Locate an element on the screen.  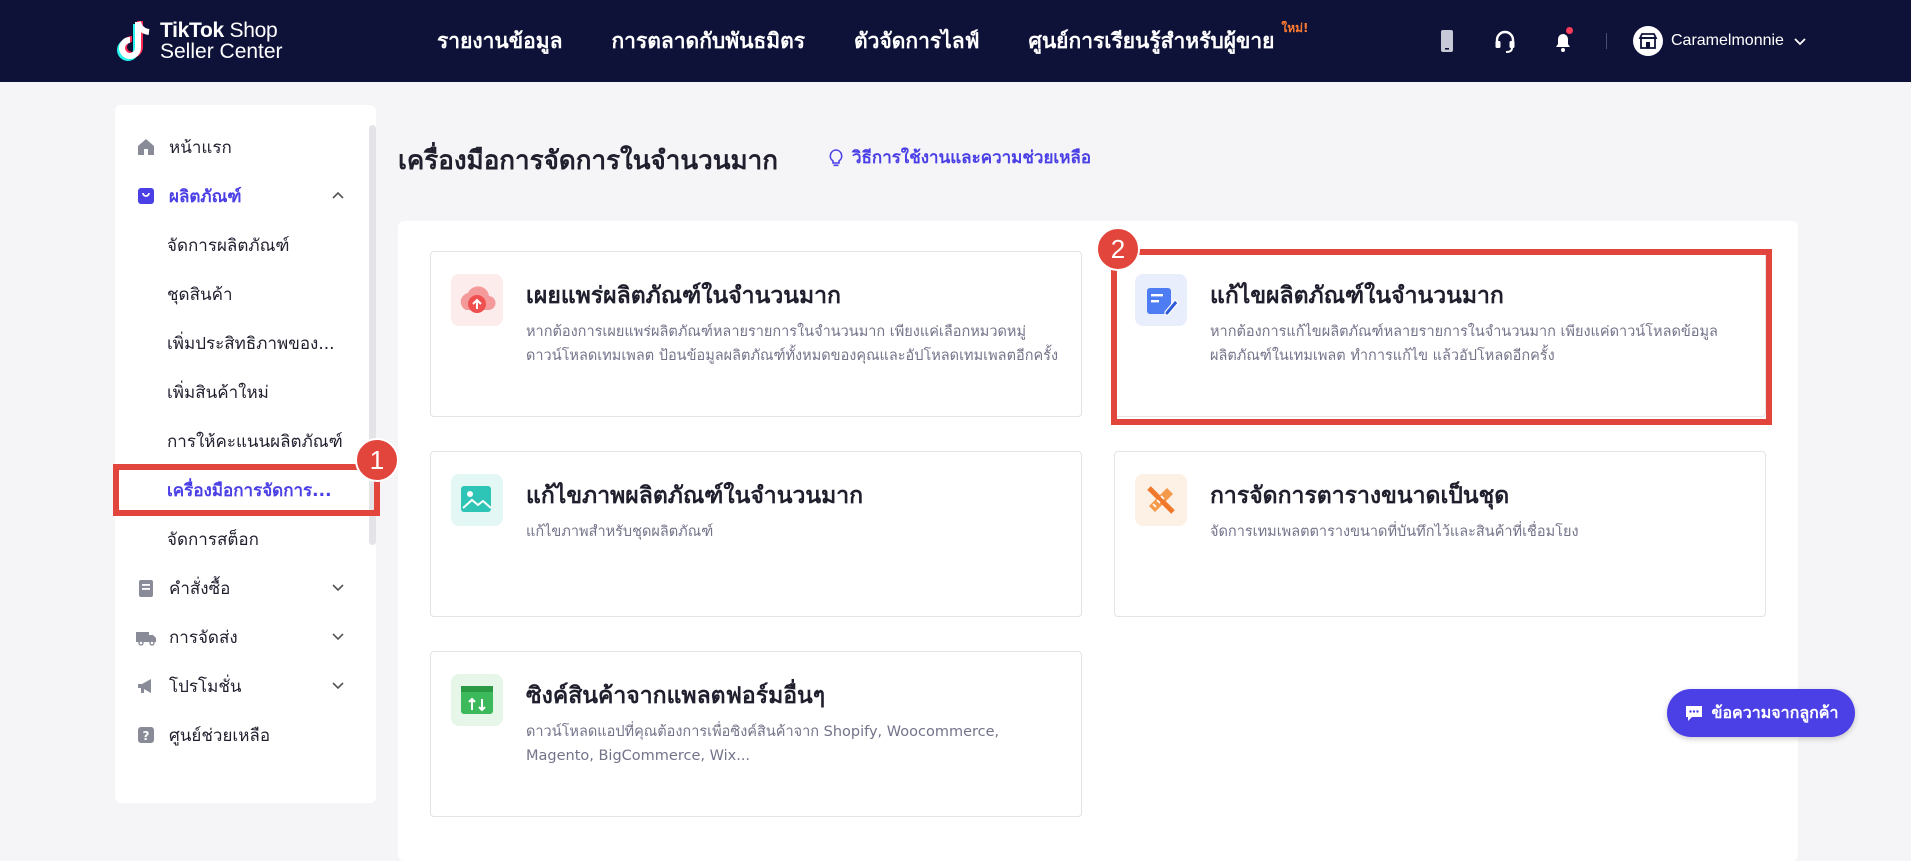
tiktok-icon is located at coordinates (136, 41).